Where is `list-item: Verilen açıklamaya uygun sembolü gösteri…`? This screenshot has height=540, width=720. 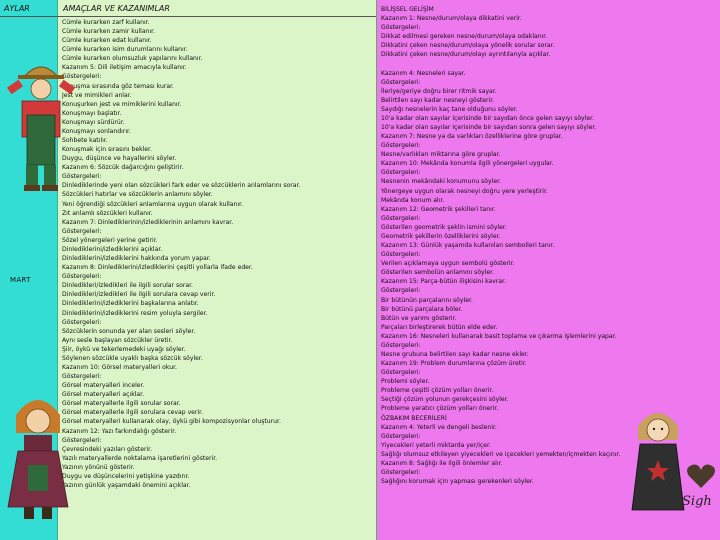
list-item: Verilen açıklamaya uygun sembolü gösteri… is located at coordinates (448, 264).